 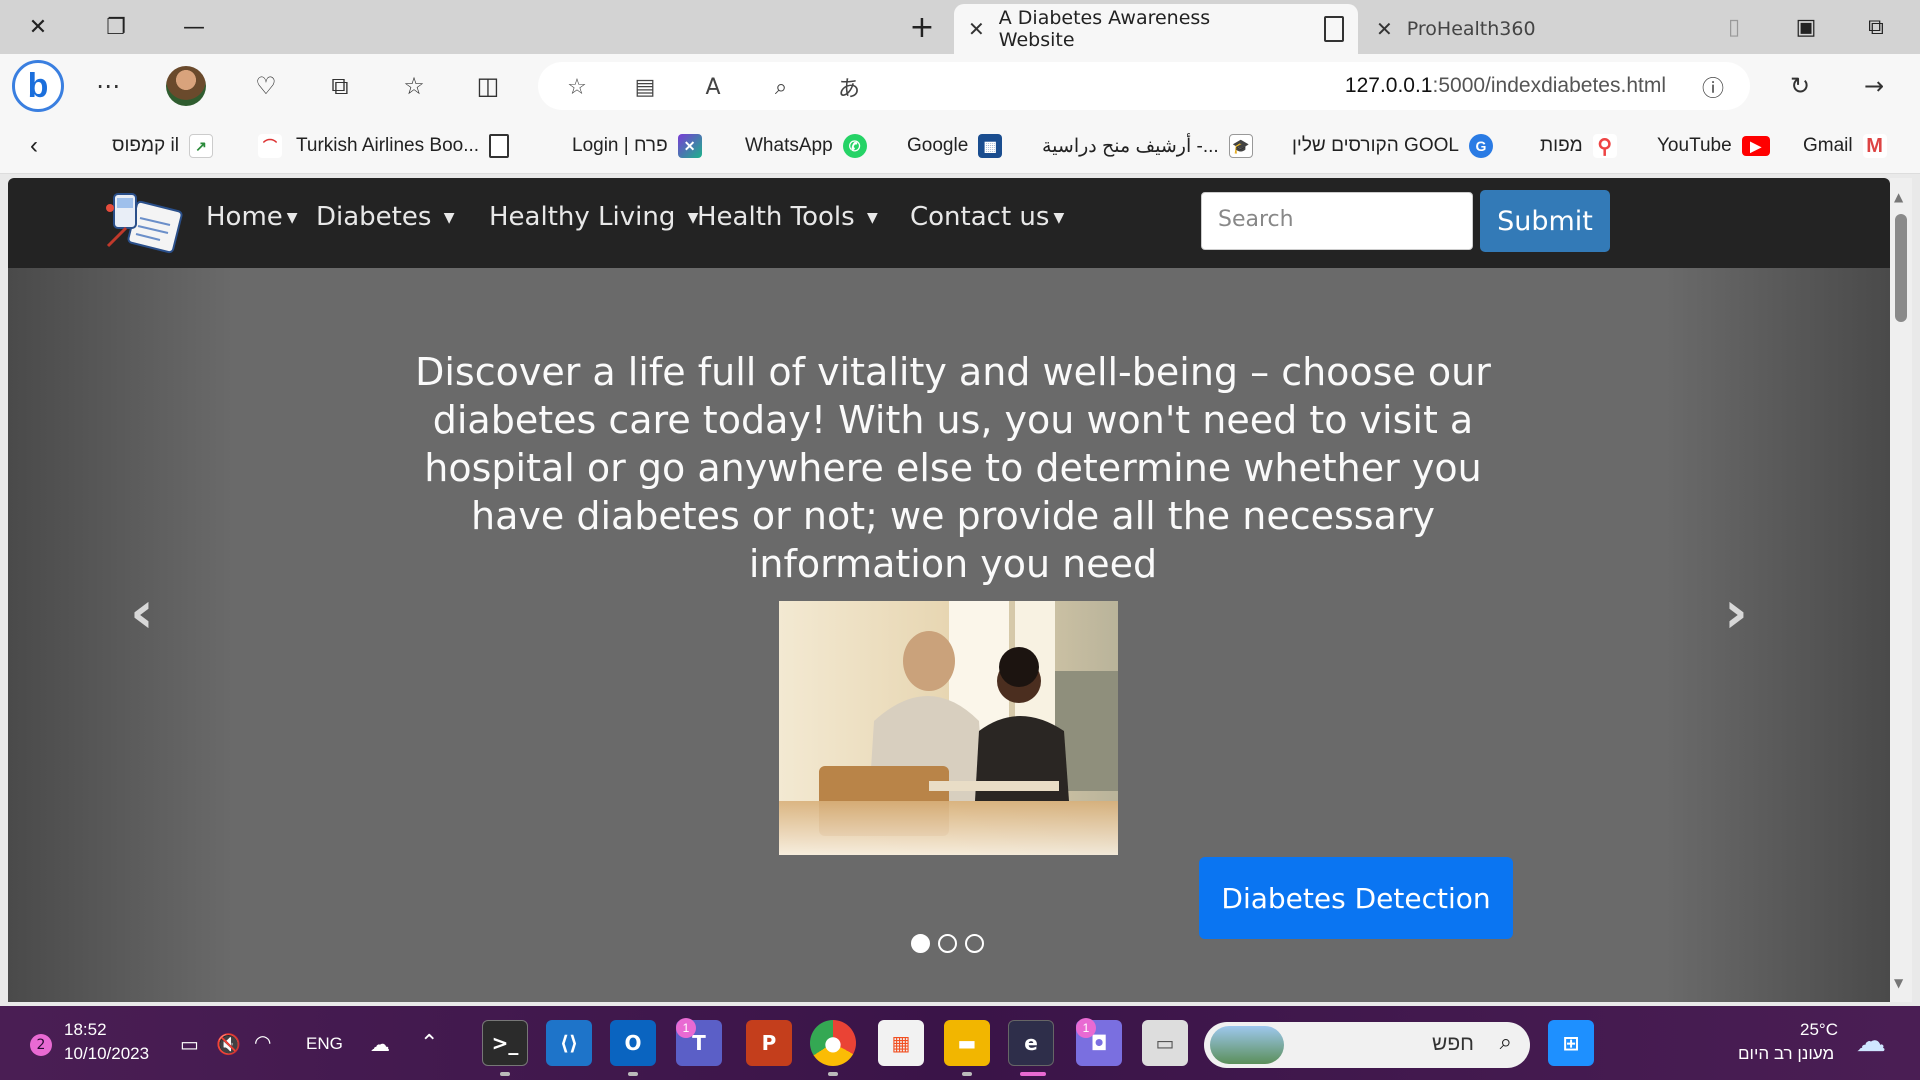 What do you see at coordinates (228, 1044) in the screenshot?
I see `volume-muted-icon: 🔇` at bounding box center [228, 1044].